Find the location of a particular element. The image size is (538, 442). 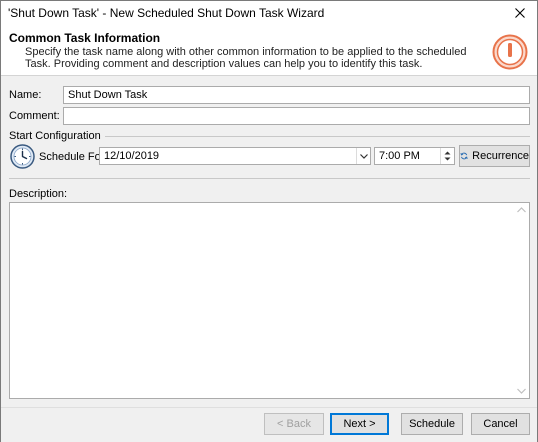

back-button: < Back is located at coordinates (294, 424).